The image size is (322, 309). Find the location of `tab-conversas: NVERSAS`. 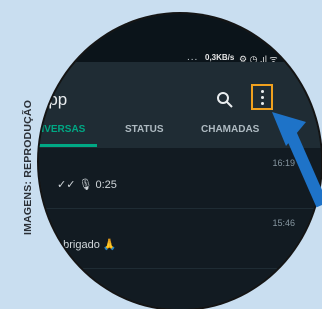

tab-conversas: NVERSAS is located at coordinates (62, 129).